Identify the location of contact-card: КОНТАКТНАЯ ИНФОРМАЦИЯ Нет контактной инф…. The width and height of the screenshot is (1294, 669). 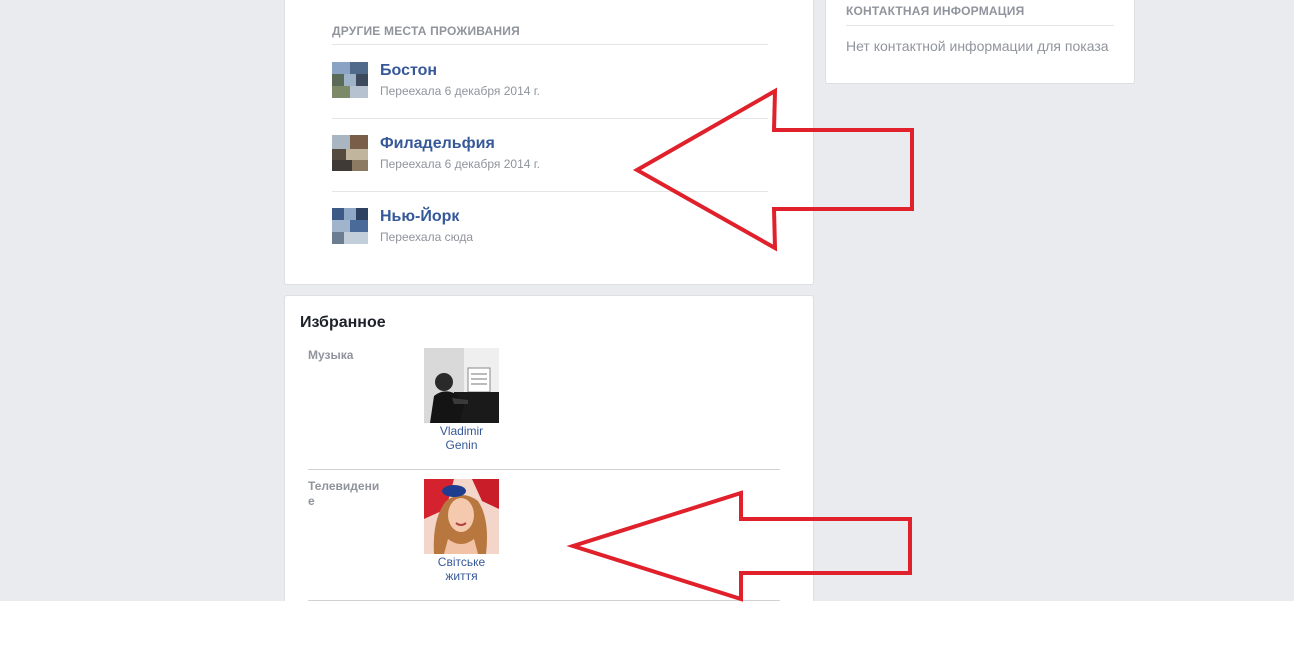
(980, 42).